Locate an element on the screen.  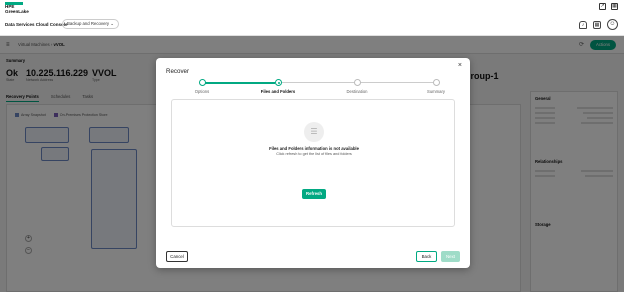
next-button: Next is located at coordinates (450, 256).